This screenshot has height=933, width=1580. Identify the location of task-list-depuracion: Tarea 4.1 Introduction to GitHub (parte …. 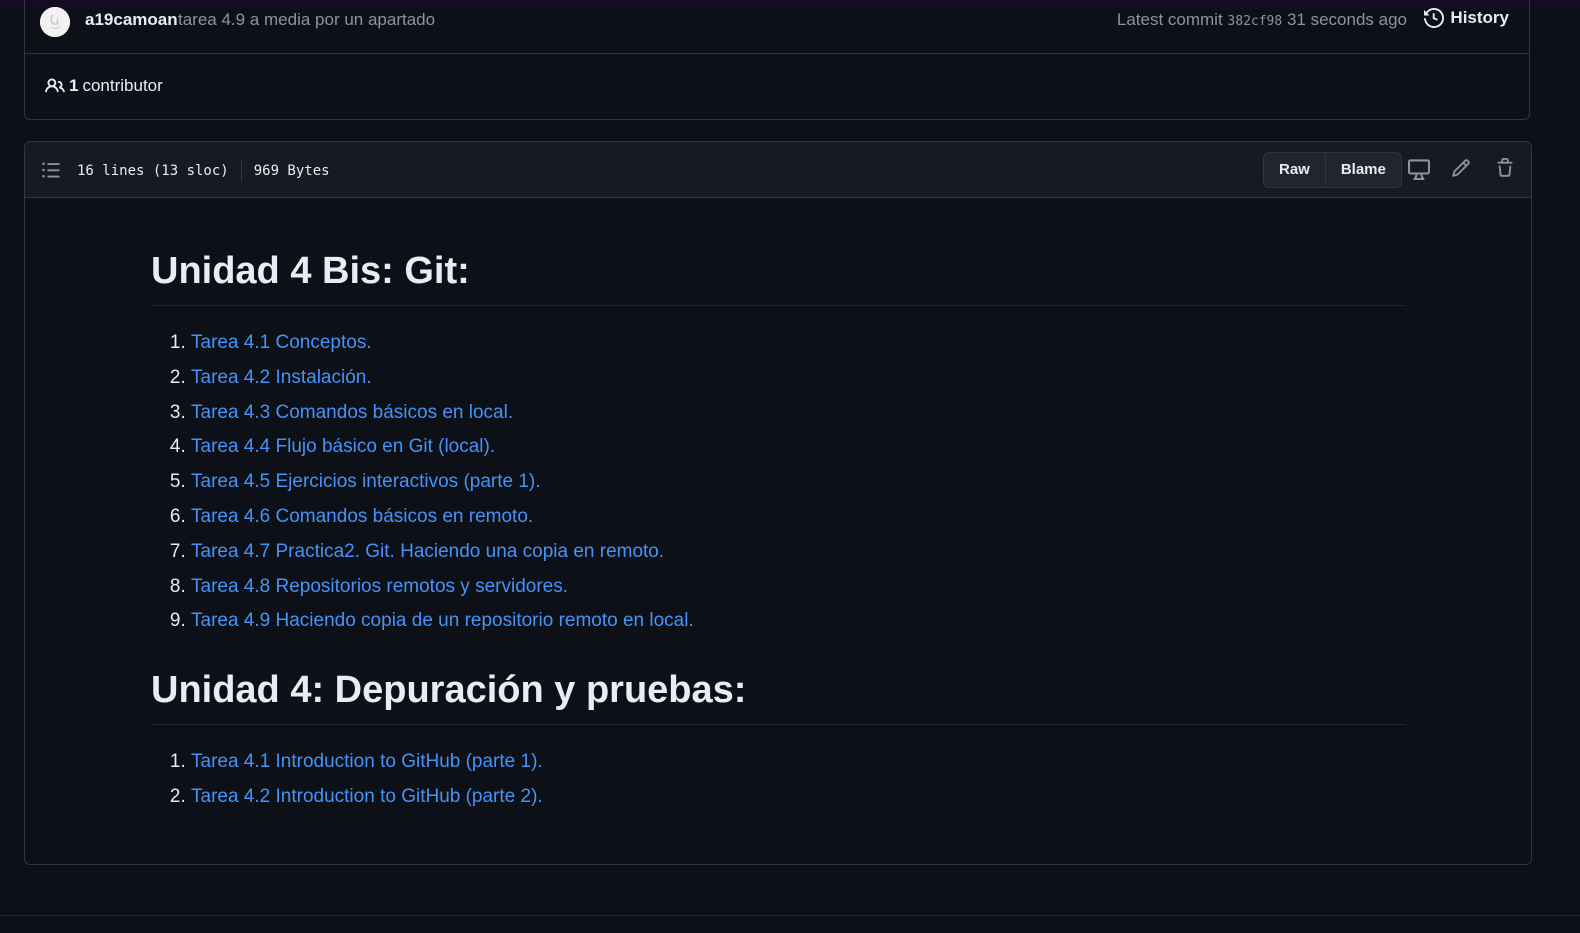
(778, 780).